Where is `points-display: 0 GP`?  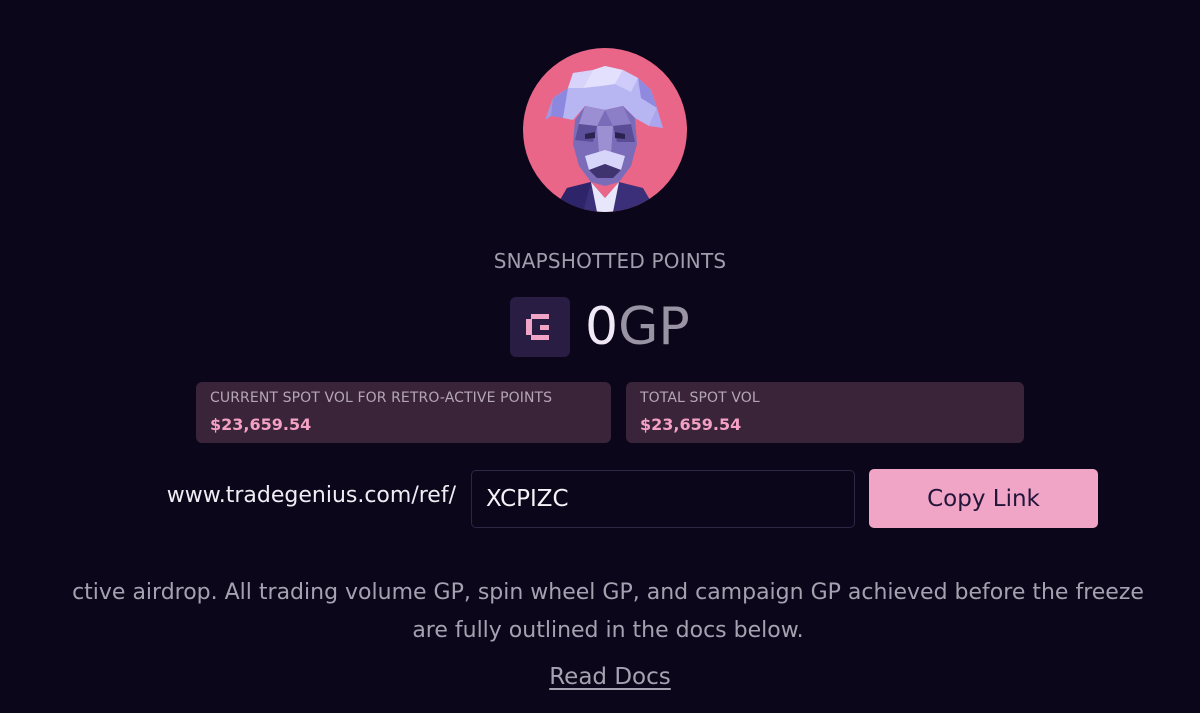 points-display: 0 GP is located at coordinates (600, 327).